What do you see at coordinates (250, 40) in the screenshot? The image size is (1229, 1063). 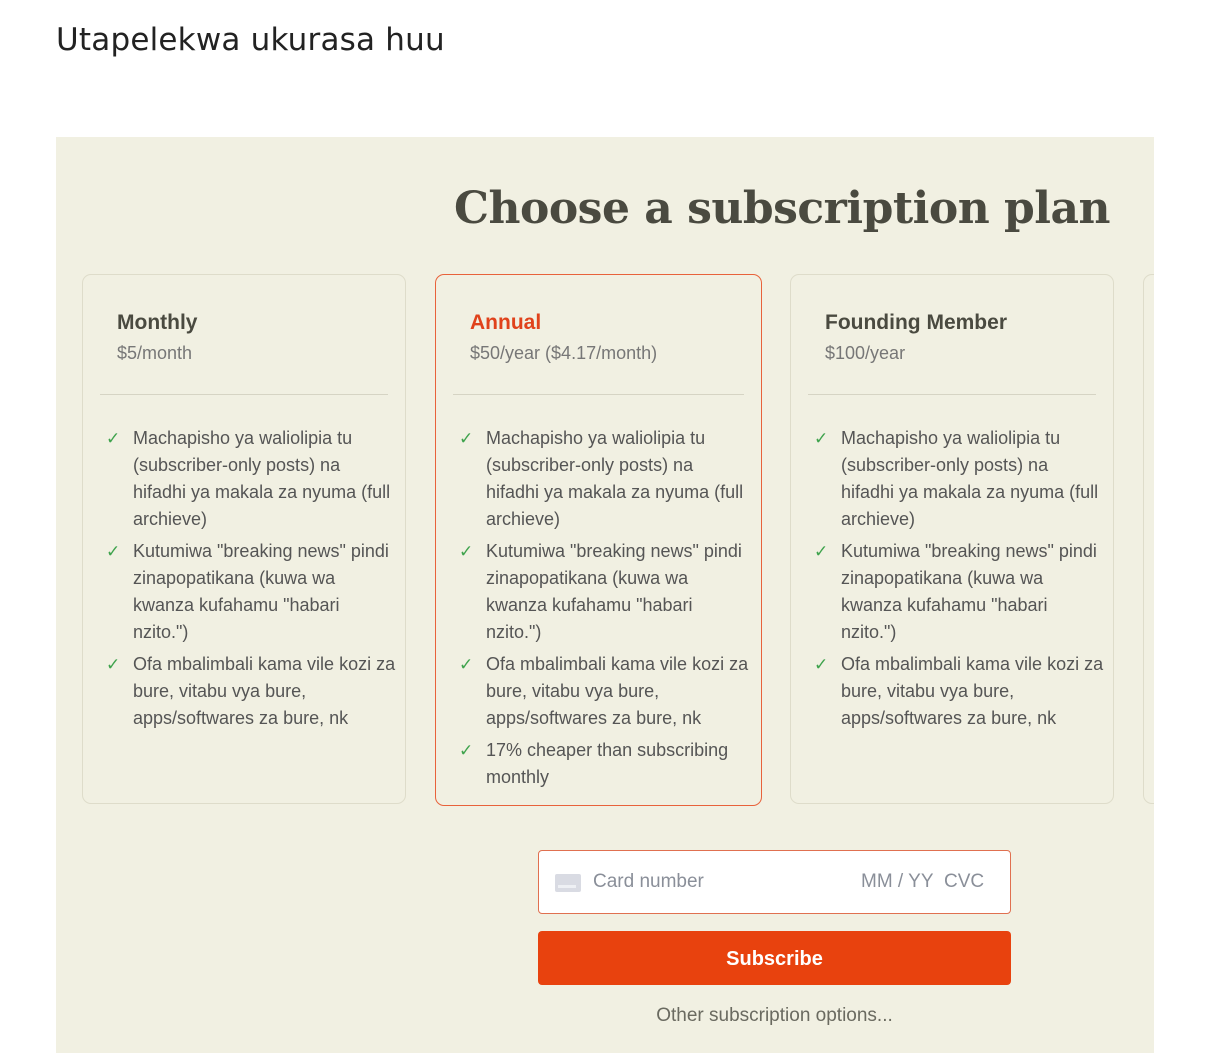 I see `page-heading: Utapelekwa ukurasa huu` at bounding box center [250, 40].